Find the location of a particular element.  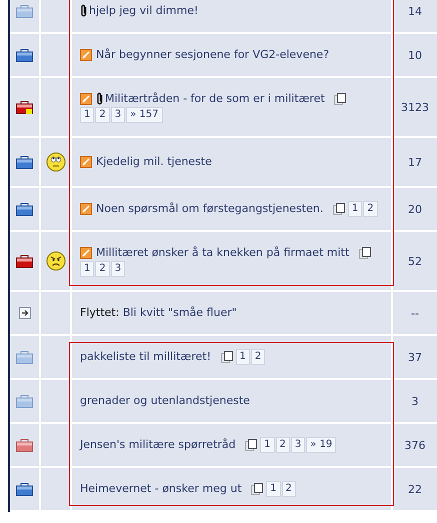

reply-count: 3 is located at coordinates (415, 401).